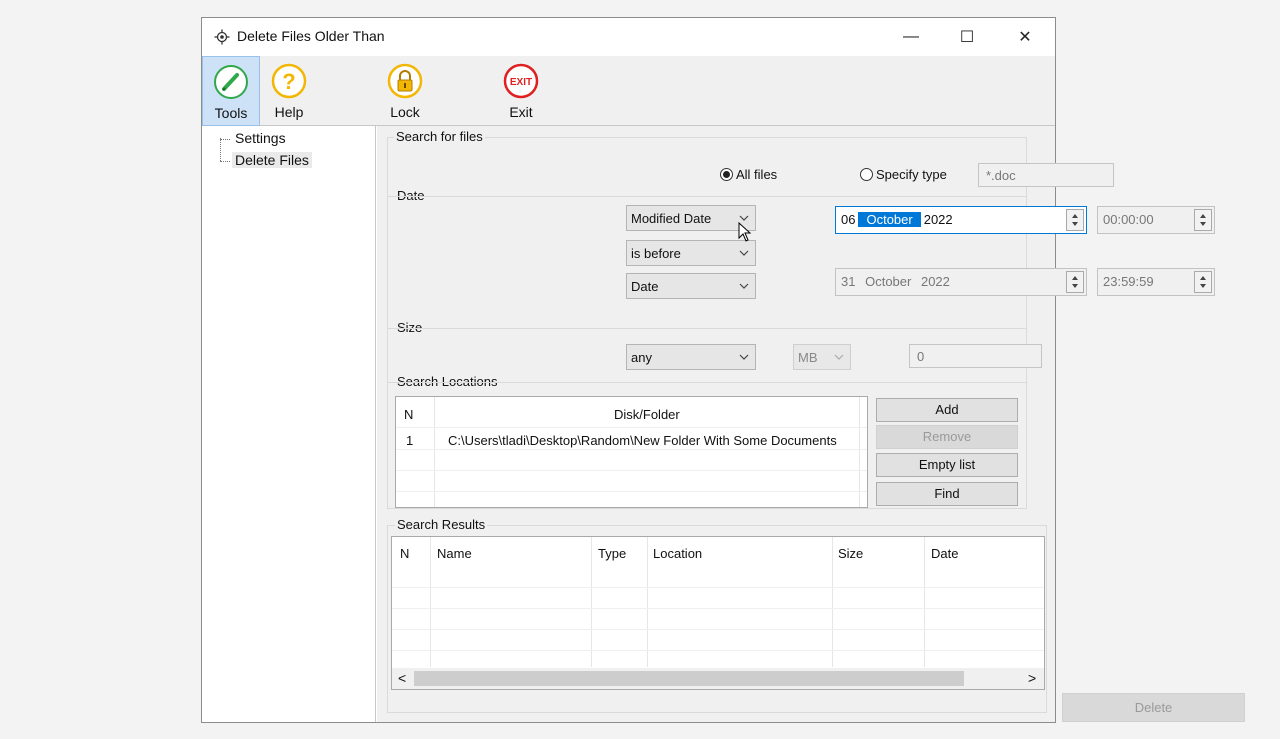  Describe the element at coordinates (521, 112) in the screenshot. I see `exit-label: Exit` at that location.